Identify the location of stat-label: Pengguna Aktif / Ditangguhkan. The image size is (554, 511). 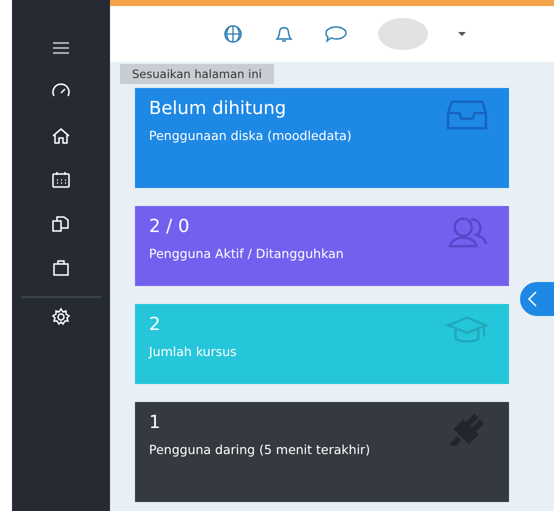
(247, 254).